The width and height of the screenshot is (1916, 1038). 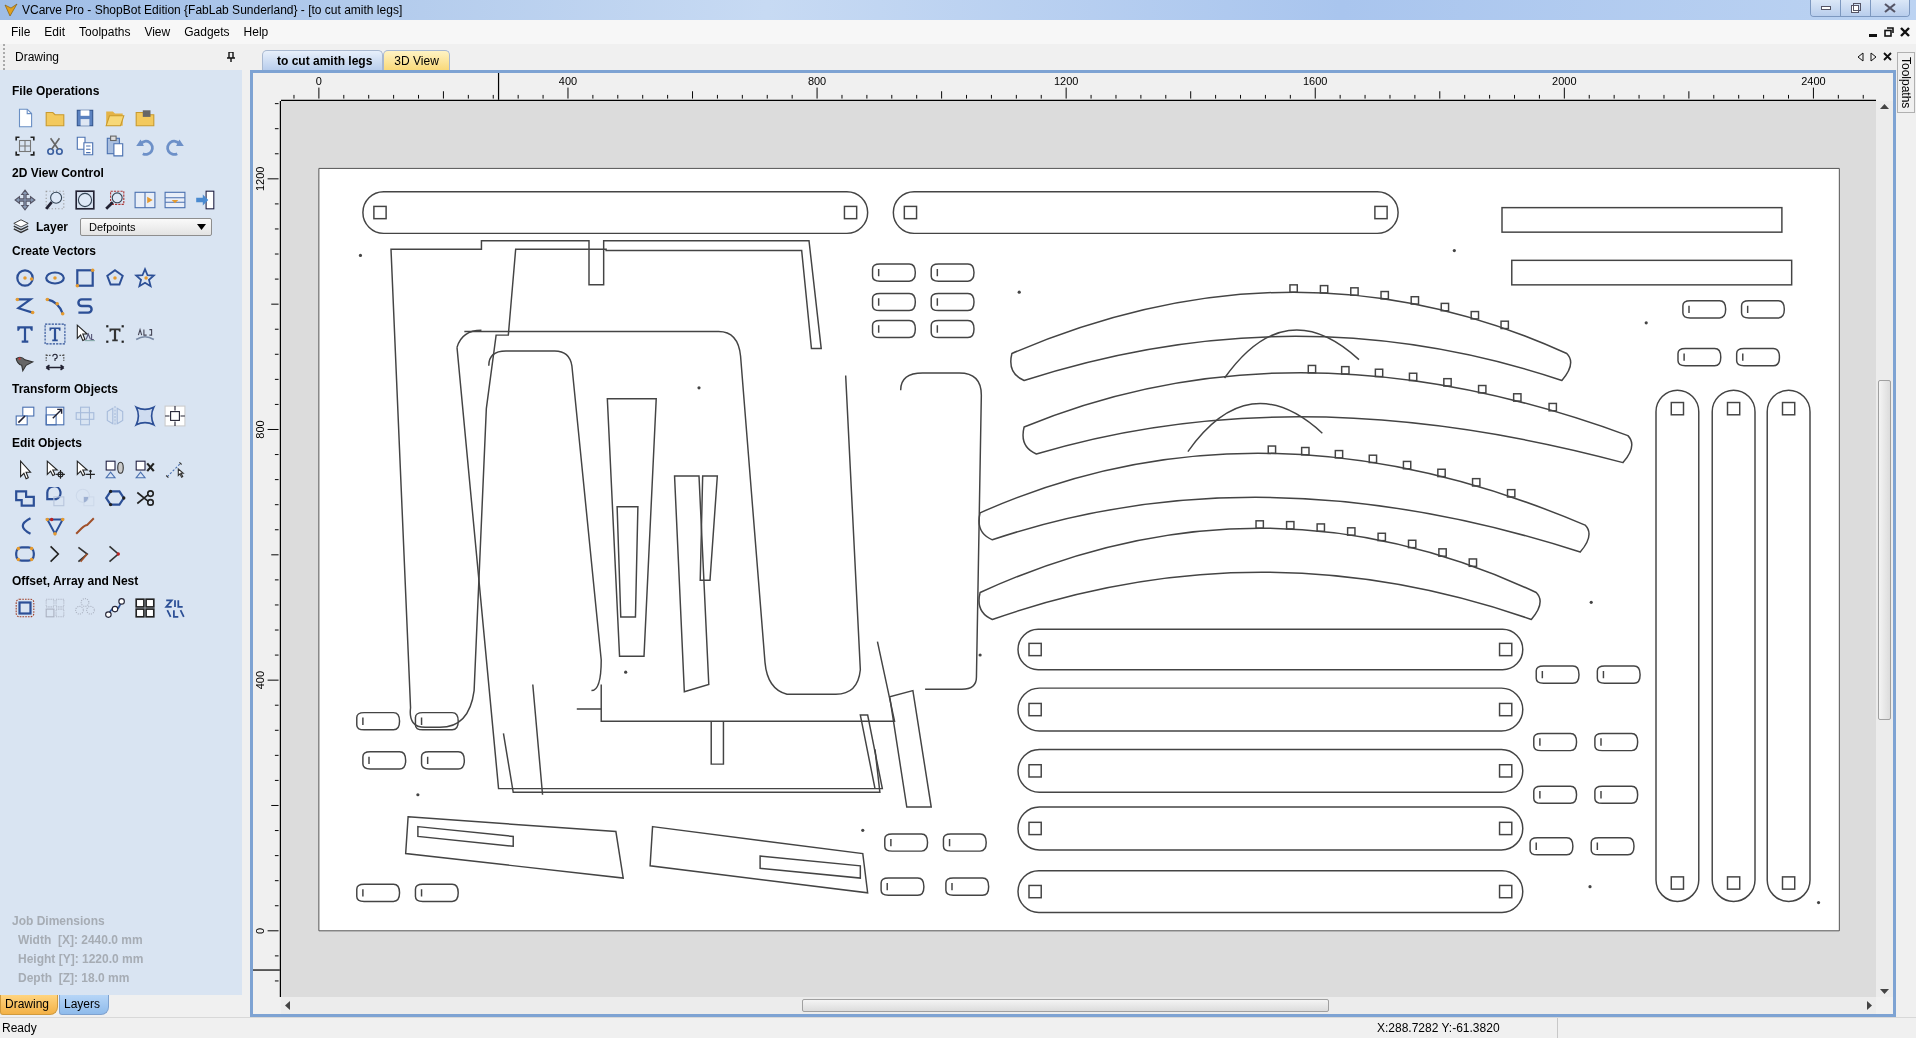 I want to click on document-tab: 3D View, so click(x=416, y=60).